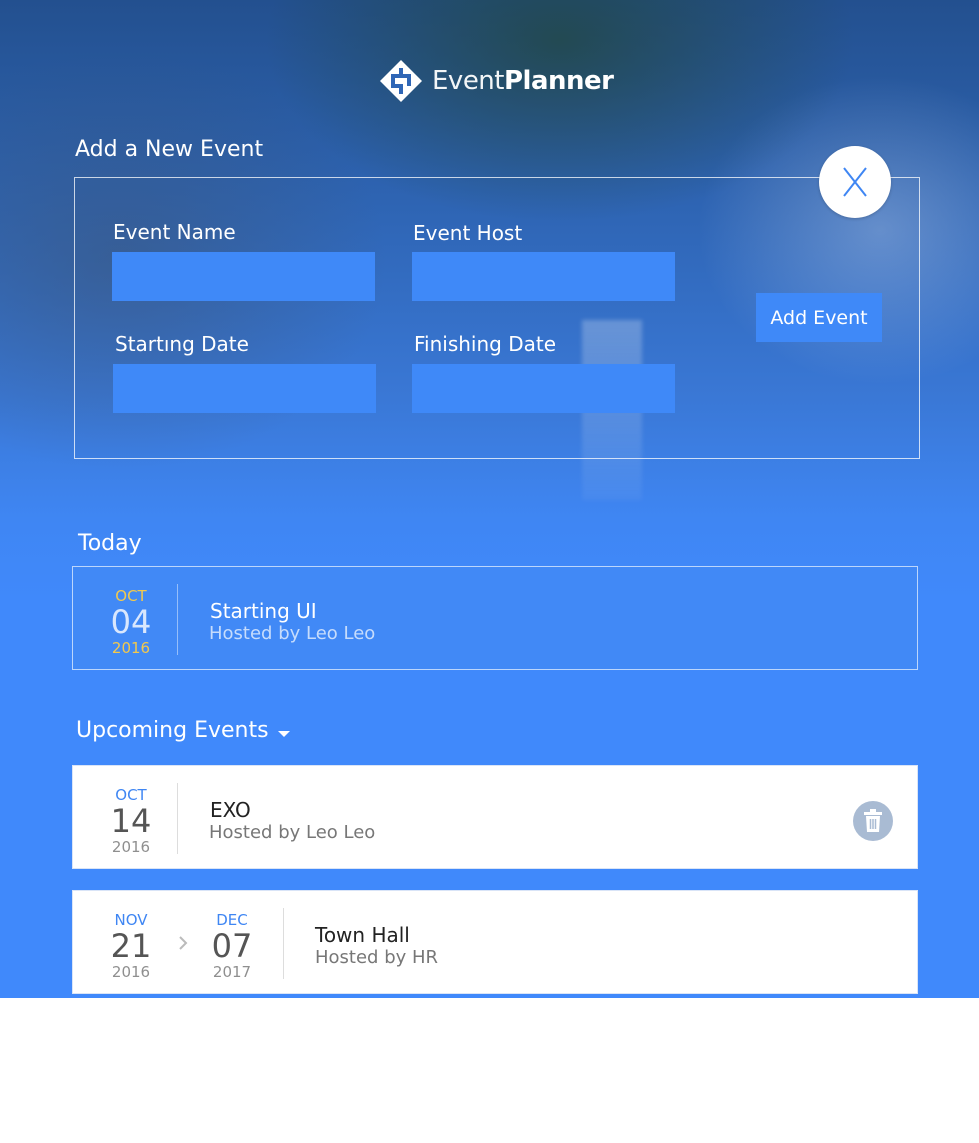  I want to click on trash-icon, so click(873, 820).